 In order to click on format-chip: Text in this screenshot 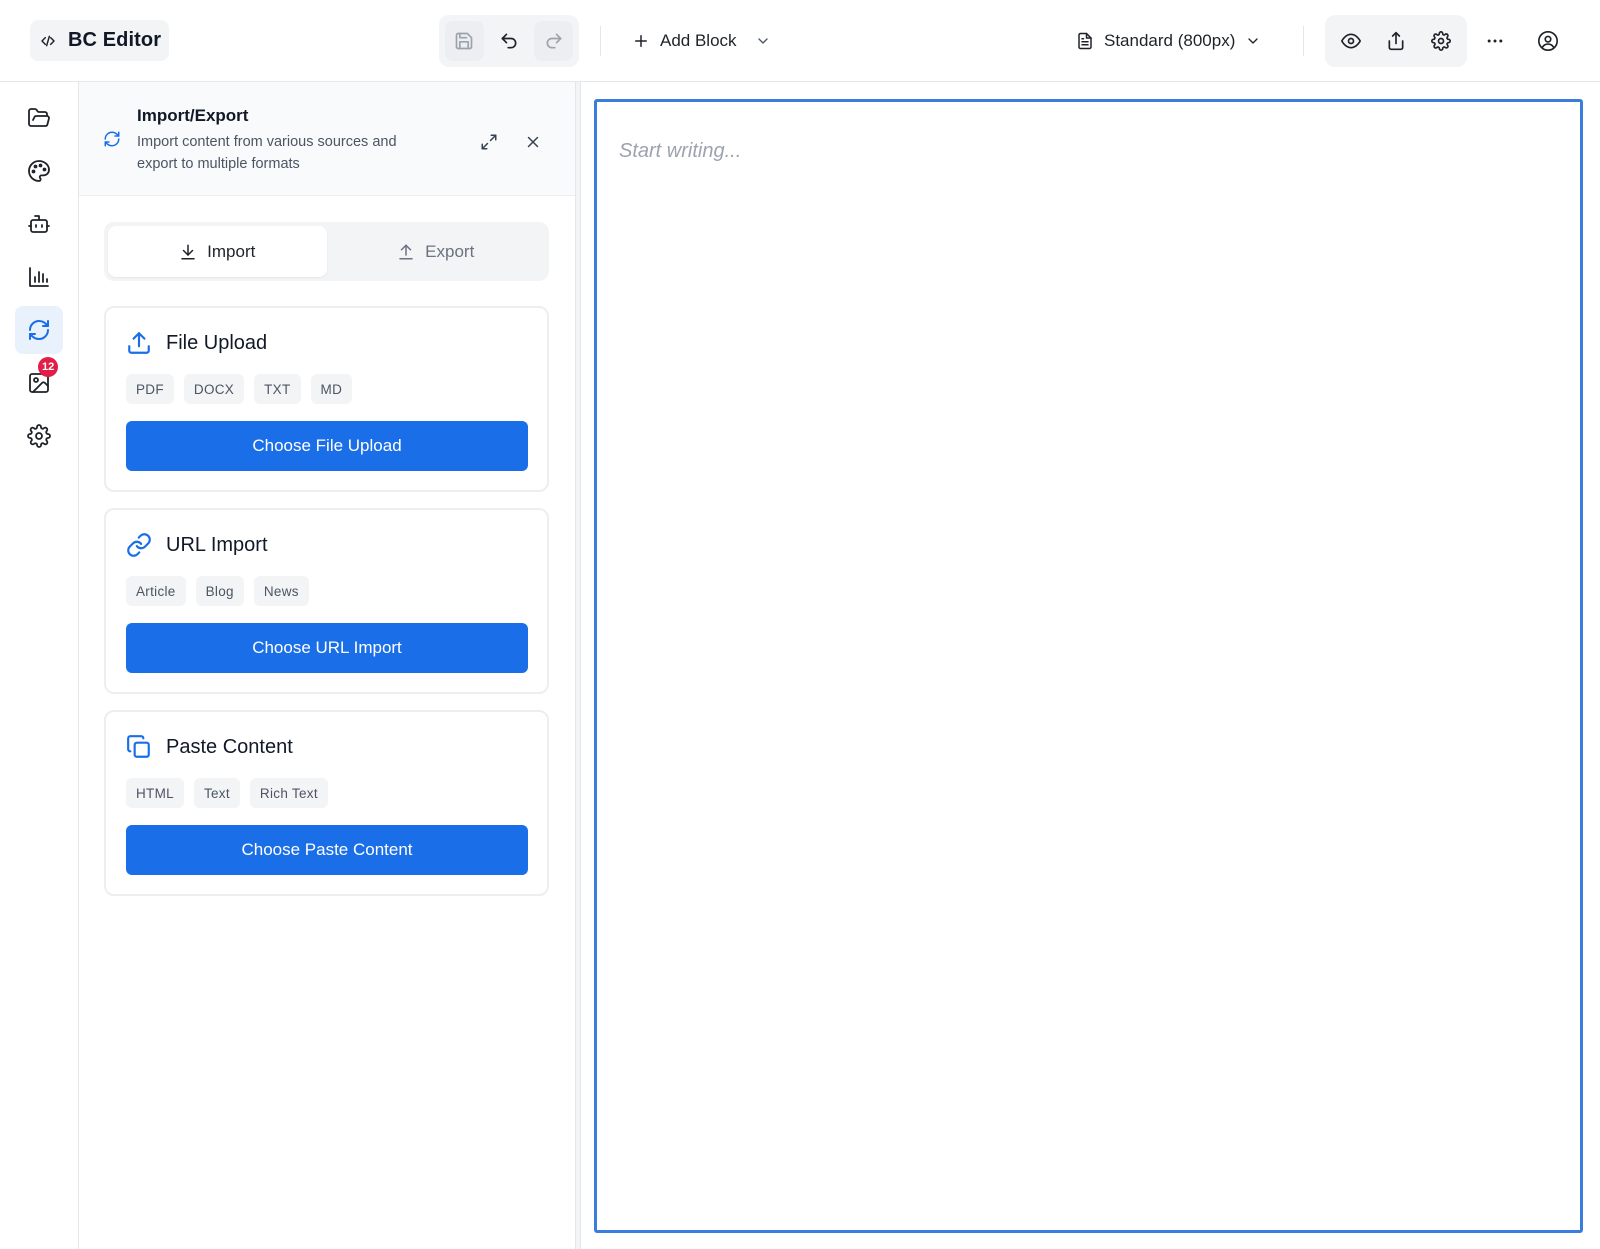, I will do `click(216, 793)`.